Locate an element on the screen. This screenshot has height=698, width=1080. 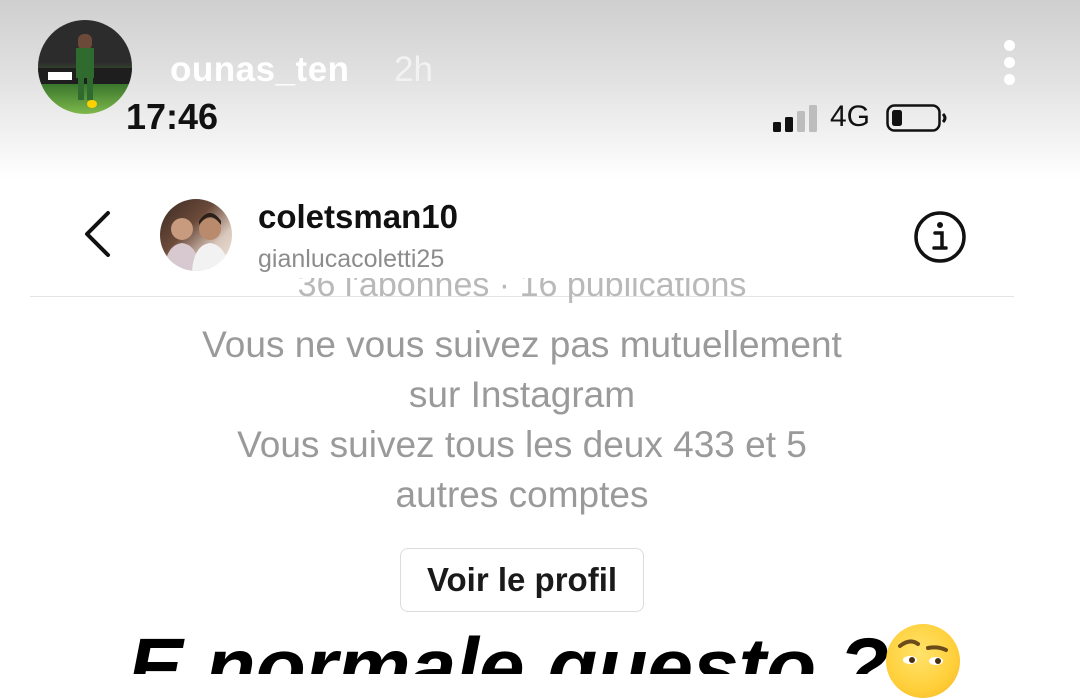
story-caption: E normale questo ? is located at coordinates (508, 648).